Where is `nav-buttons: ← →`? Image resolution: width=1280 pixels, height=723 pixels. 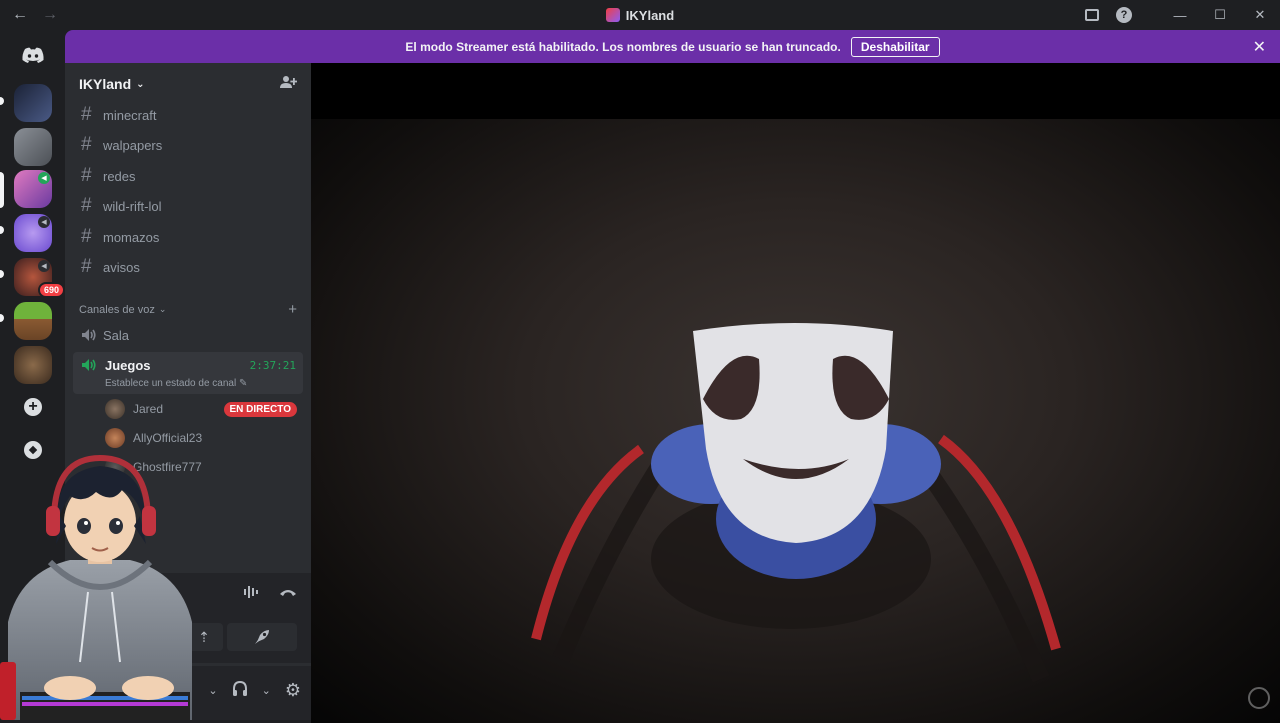
nav-buttons: ← → is located at coordinates (29, 15).